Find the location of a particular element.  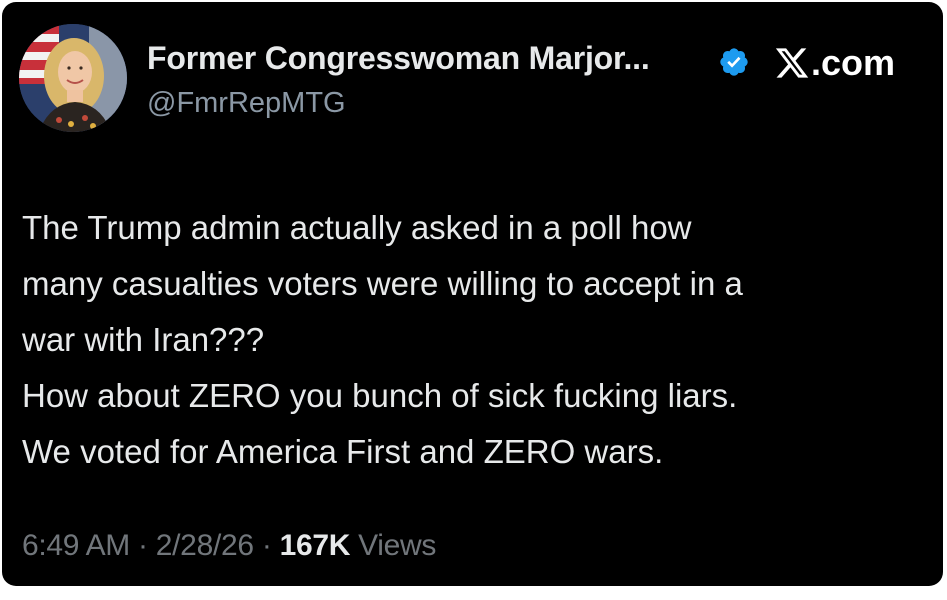

avatar is located at coordinates (73, 78).